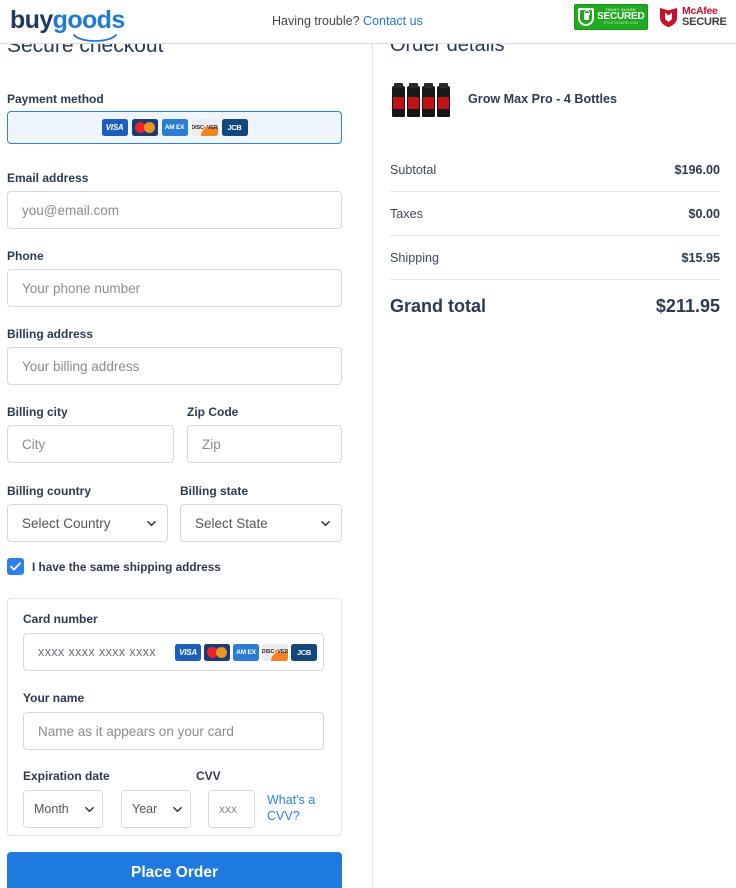  Describe the element at coordinates (174, 870) in the screenshot. I see `place-order-button: Place Order` at that location.